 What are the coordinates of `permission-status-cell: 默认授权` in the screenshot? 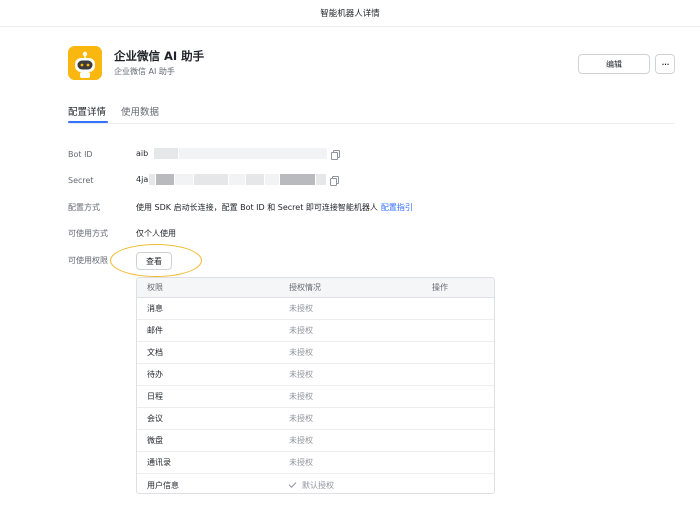 It's located at (311, 483).